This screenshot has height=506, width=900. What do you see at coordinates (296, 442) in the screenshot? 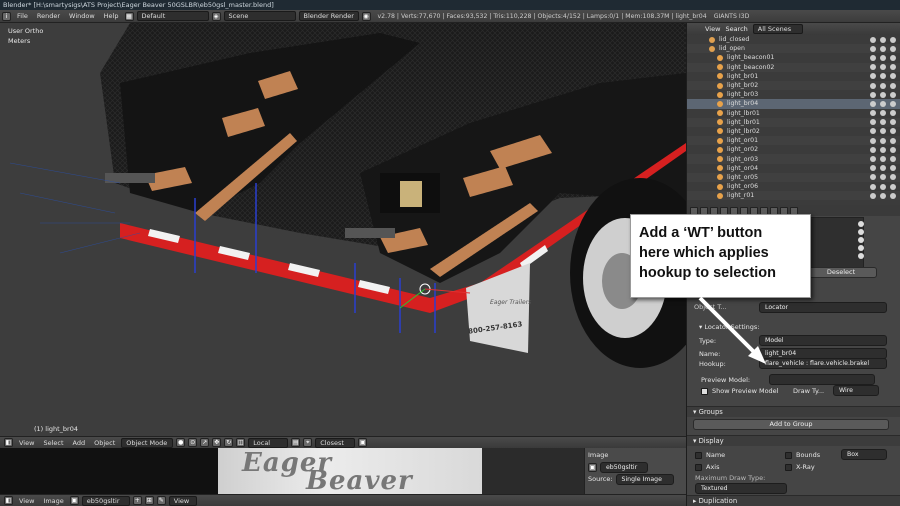
I see `layers-icon: ▤` at bounding box center [296, 442].